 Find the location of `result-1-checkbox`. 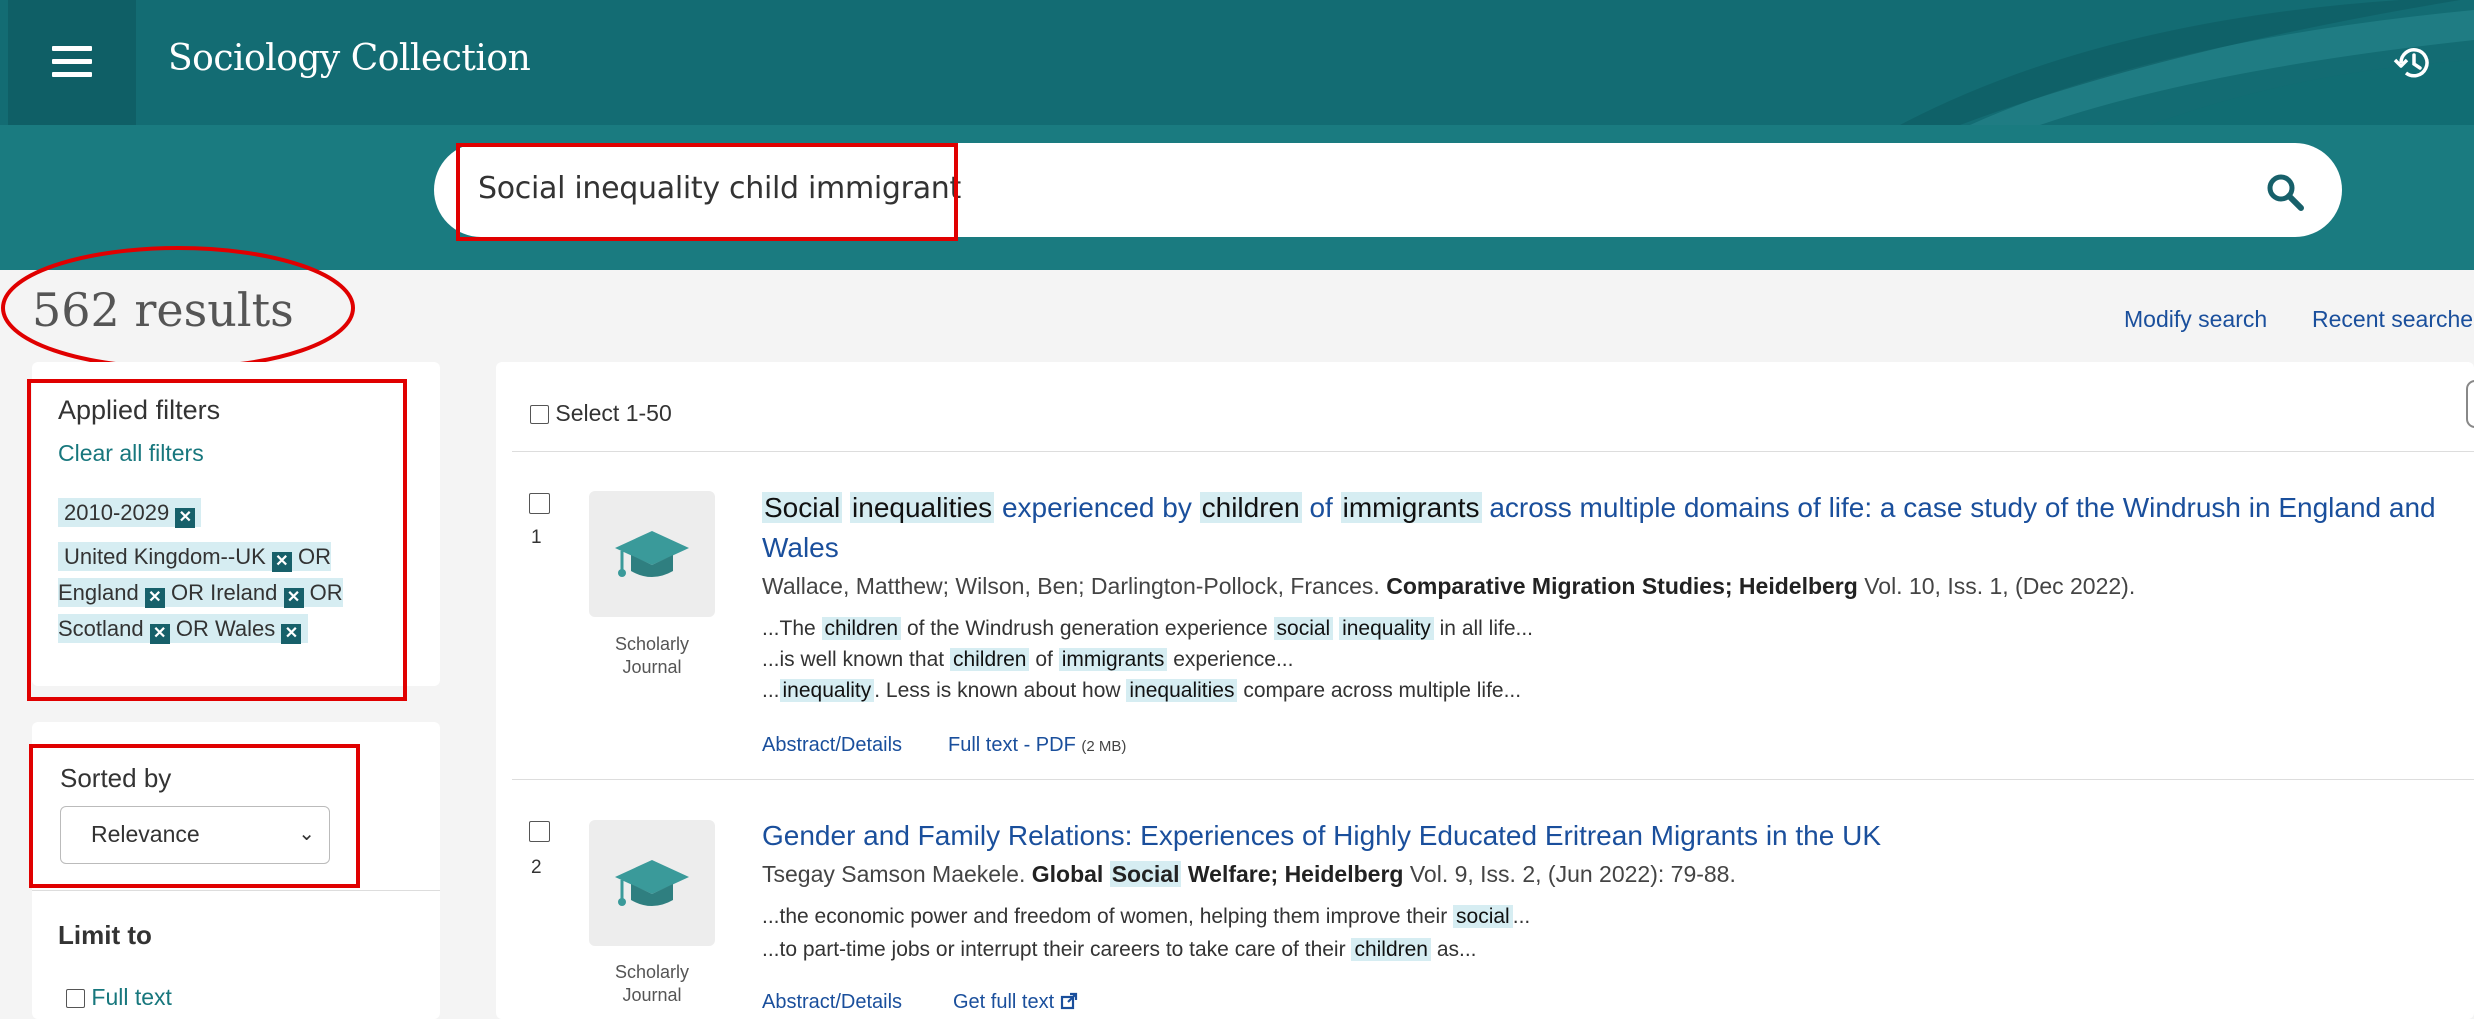

result-1-checkbox is located at coordinates (539, 503).